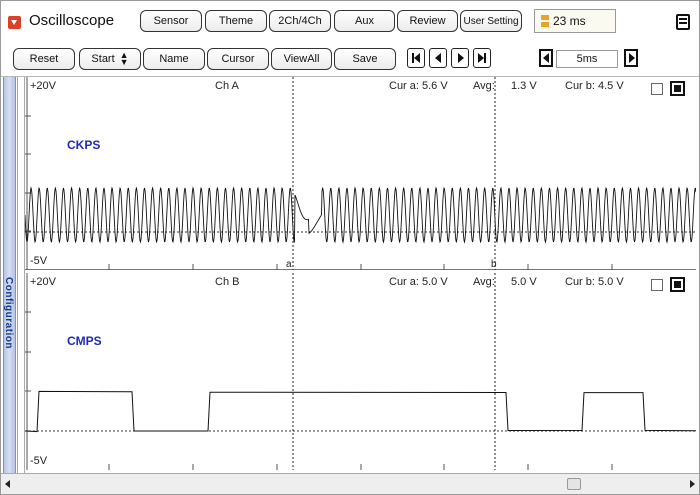 The image size is (700, 495). What do you see at coordinates (124, 58) in the screenshot?
I see `updown-icon: ▲ ▼` at bounding box center [124, 58].